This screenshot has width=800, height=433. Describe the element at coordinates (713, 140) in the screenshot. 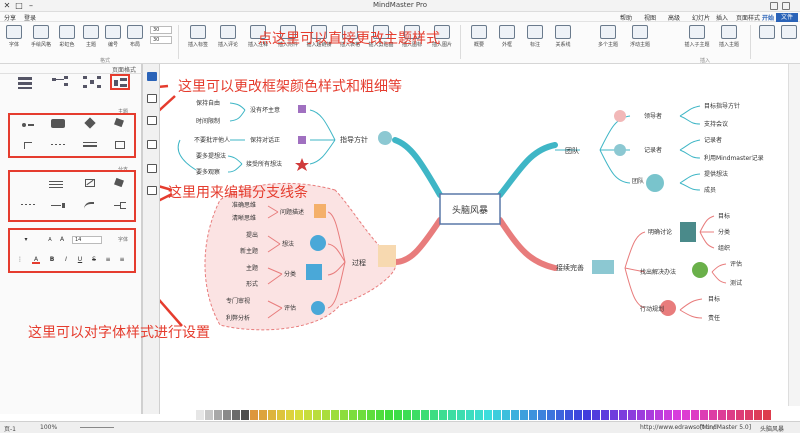

I see `node-recorder-child: 记录者` at that location.